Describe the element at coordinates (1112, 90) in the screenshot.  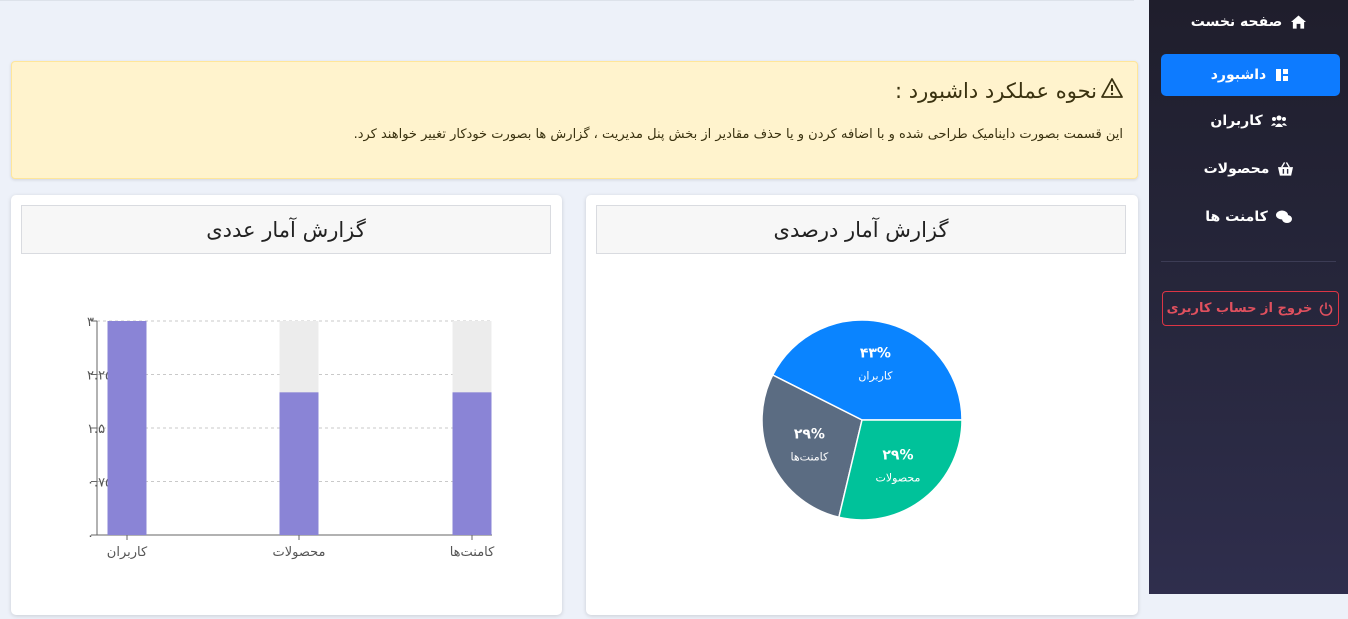
I see `warning-icon` at that location.